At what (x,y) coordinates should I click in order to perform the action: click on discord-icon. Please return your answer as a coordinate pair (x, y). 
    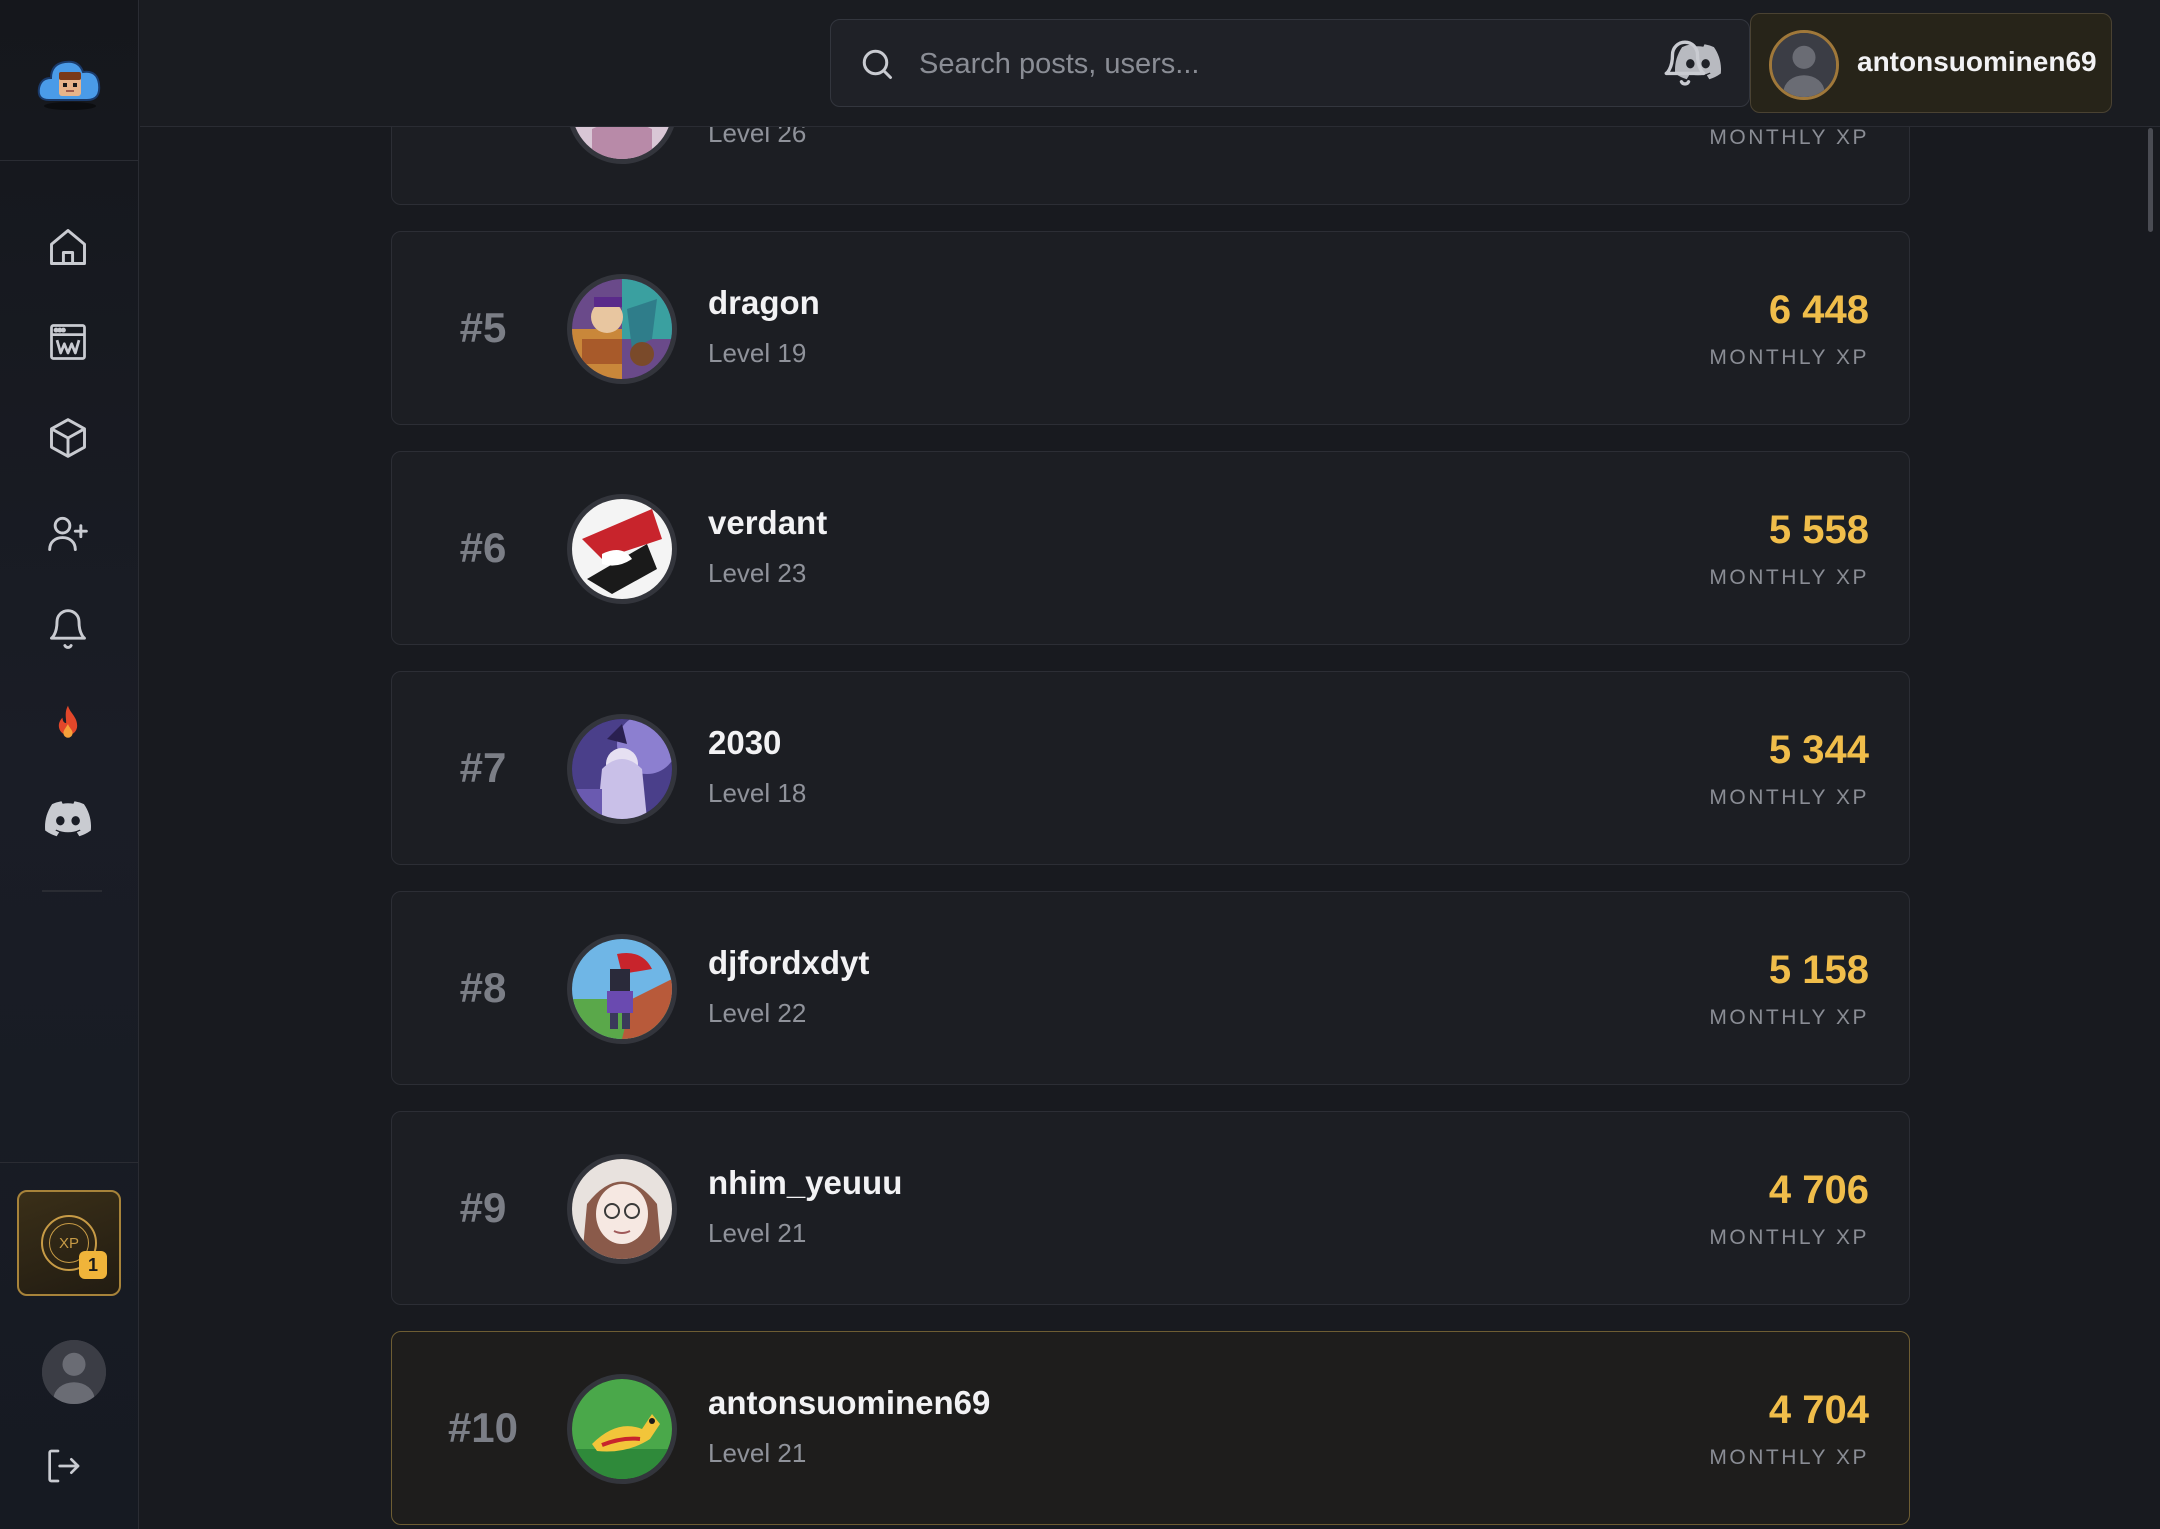
    Looking at the image, I should click on (68, 819).